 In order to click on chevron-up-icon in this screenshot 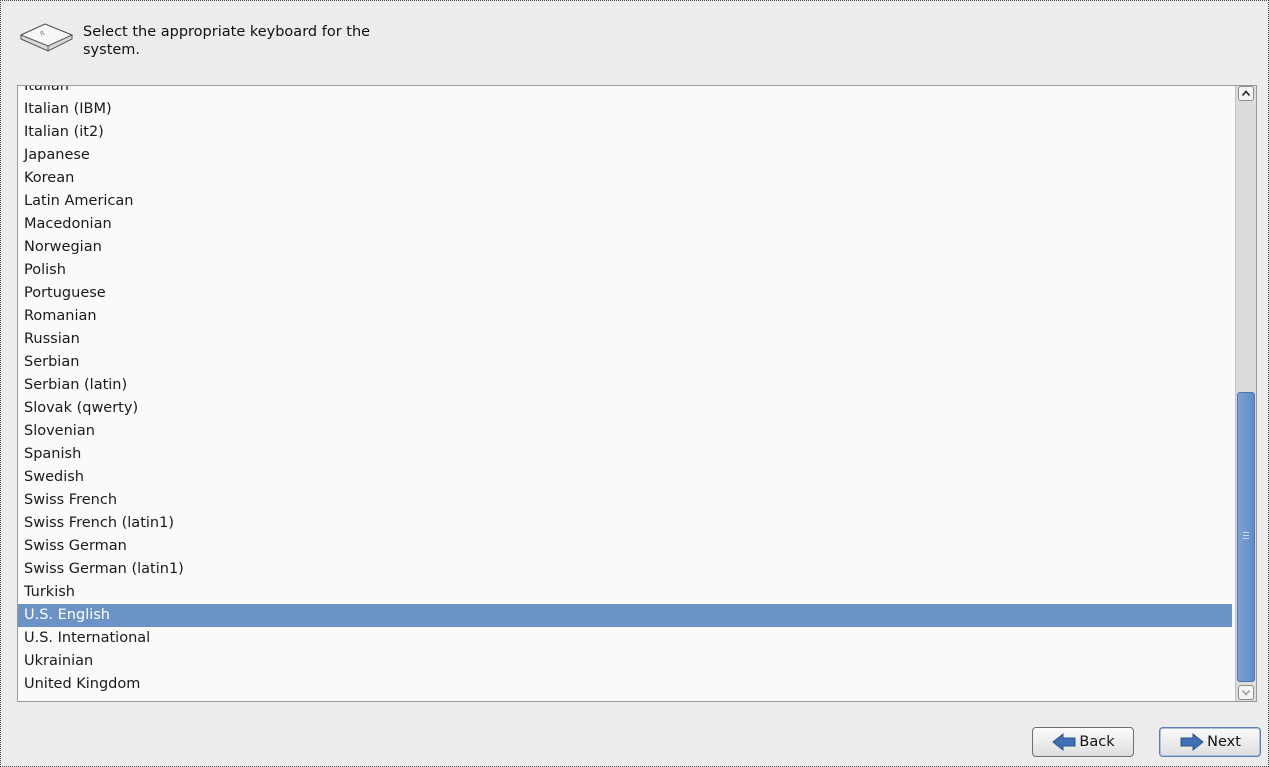, I will do `click(1246, 93)`.